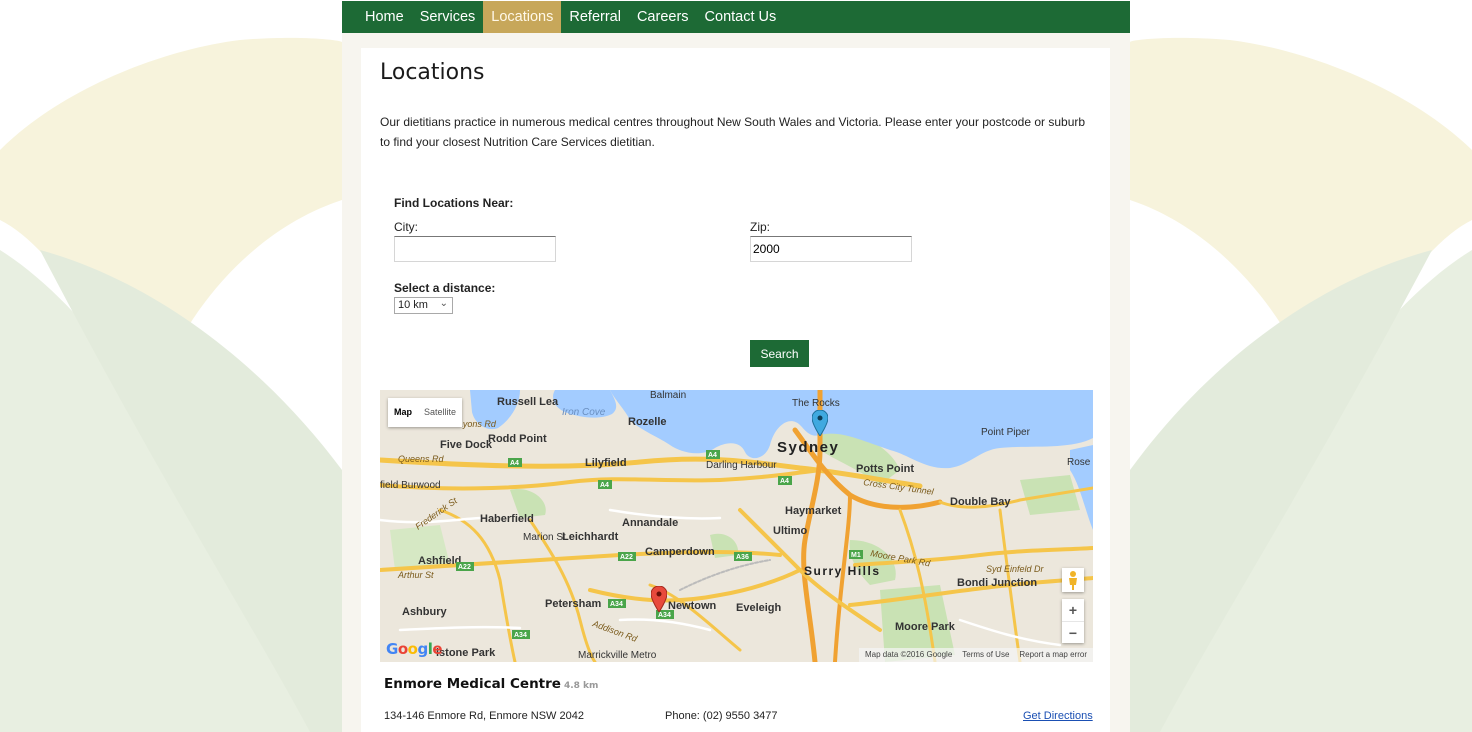 The height and width of the screenshot is (732, 1472). Describe the element at coordinates (790, 531) in the screenshot. I see `map-label-ultimo: Ultimo` at that location.